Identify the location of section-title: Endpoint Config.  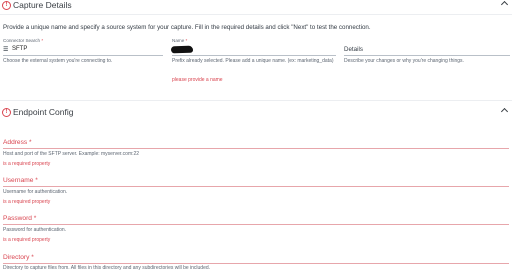
(43, 112).